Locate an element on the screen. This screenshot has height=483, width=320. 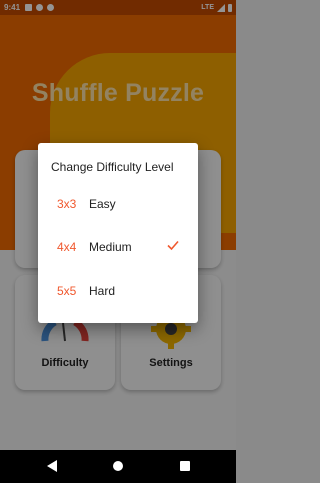
navigation-bar is located at coordinates (118, 466).